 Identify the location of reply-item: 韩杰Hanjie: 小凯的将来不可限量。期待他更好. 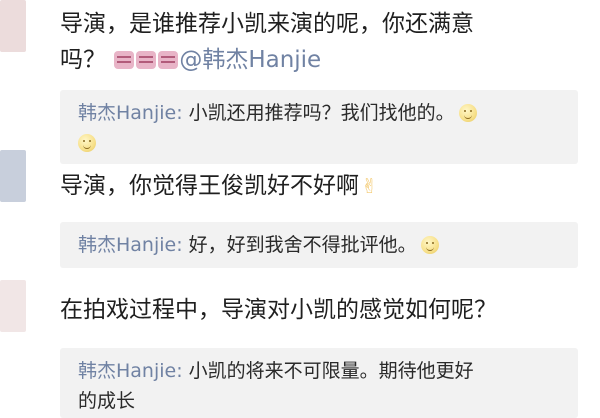
(322, 371).